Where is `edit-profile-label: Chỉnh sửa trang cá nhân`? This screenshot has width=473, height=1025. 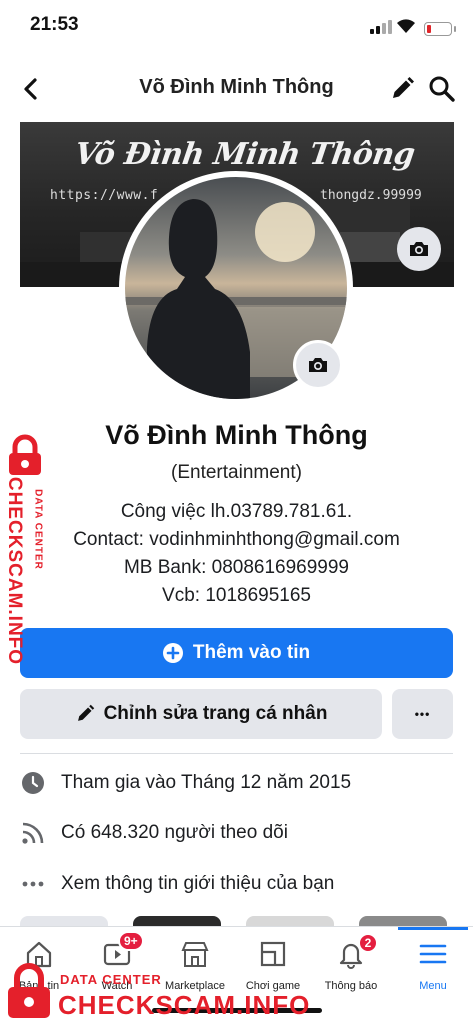 edit-profile-label: Chỉnh sửa trang cá nhân is located at coordinates (215, 713).